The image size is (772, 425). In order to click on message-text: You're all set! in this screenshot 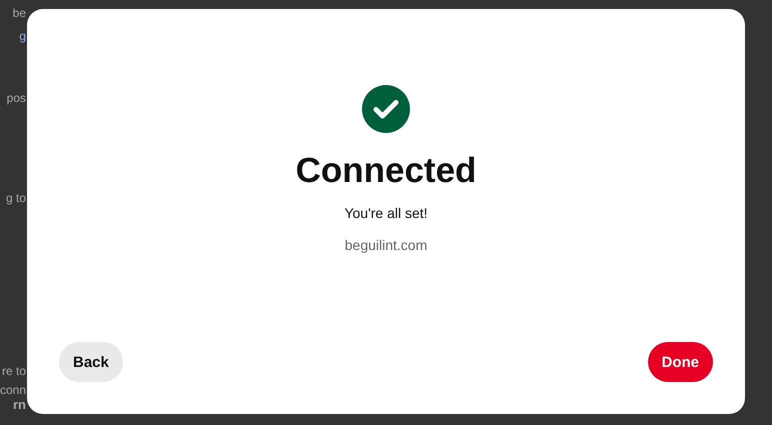, I will do `click(386, 213)`.